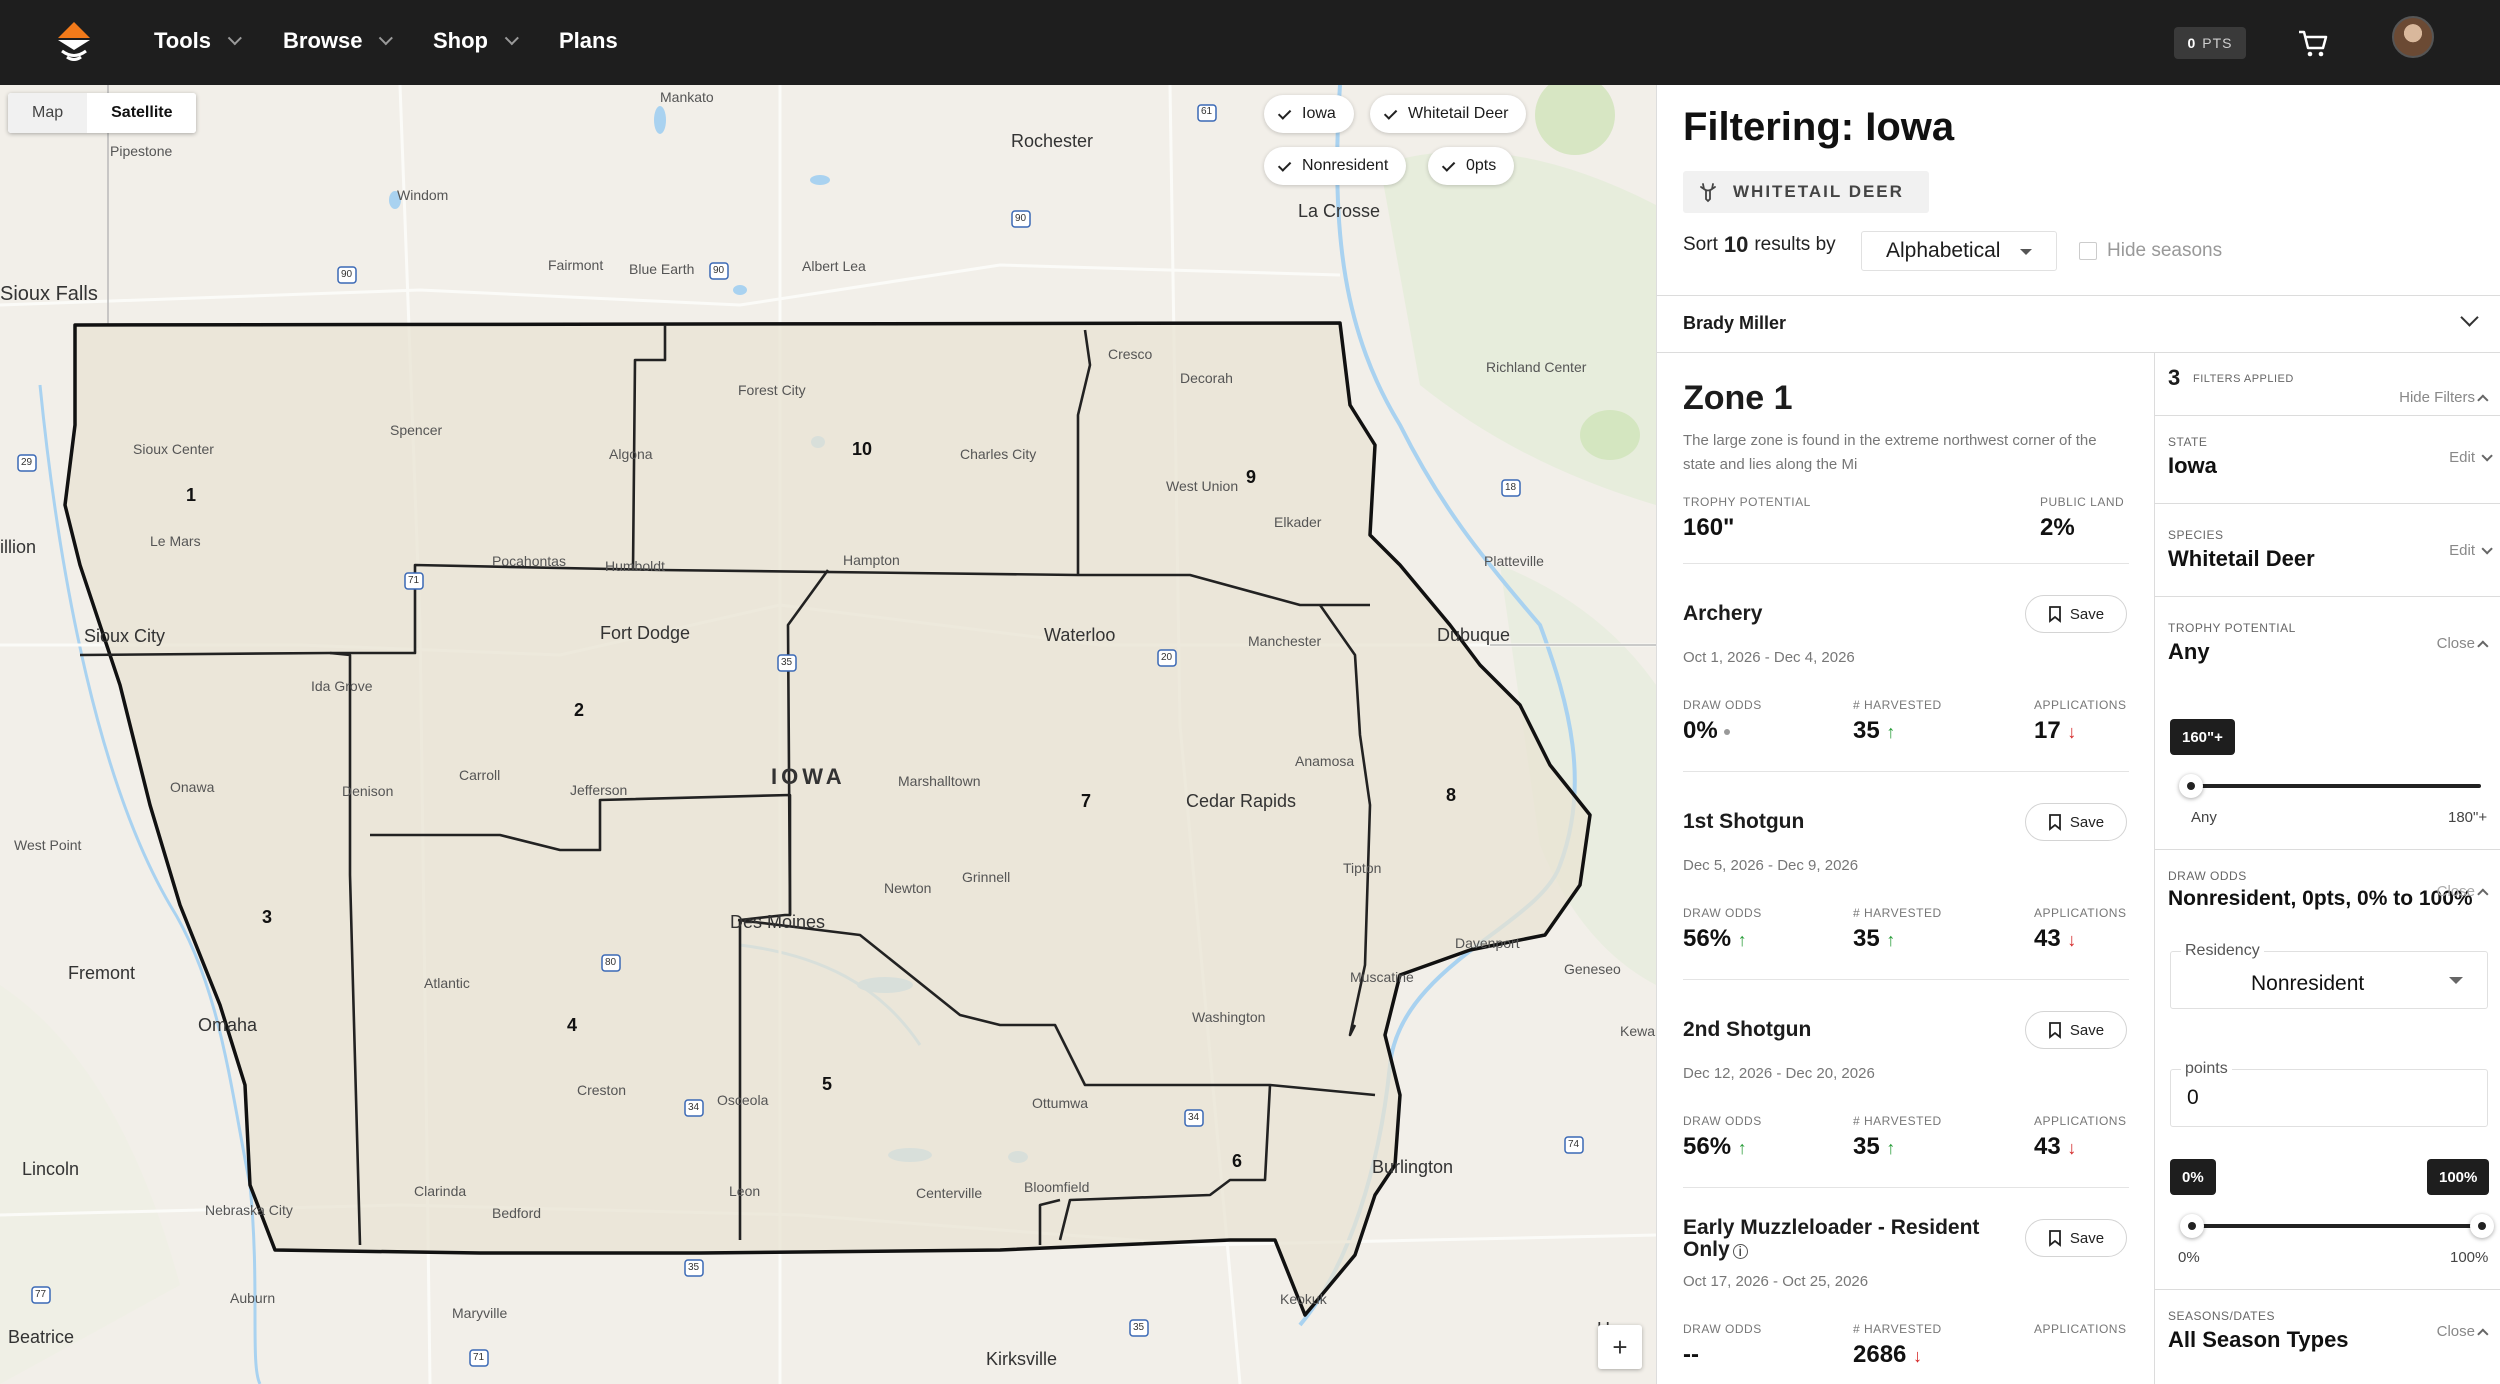  What do you see at coordinates (1959, 251) in the screenshot?
I see `sort-dropdown: Alphabetical` at bounding box center [1959, 251].